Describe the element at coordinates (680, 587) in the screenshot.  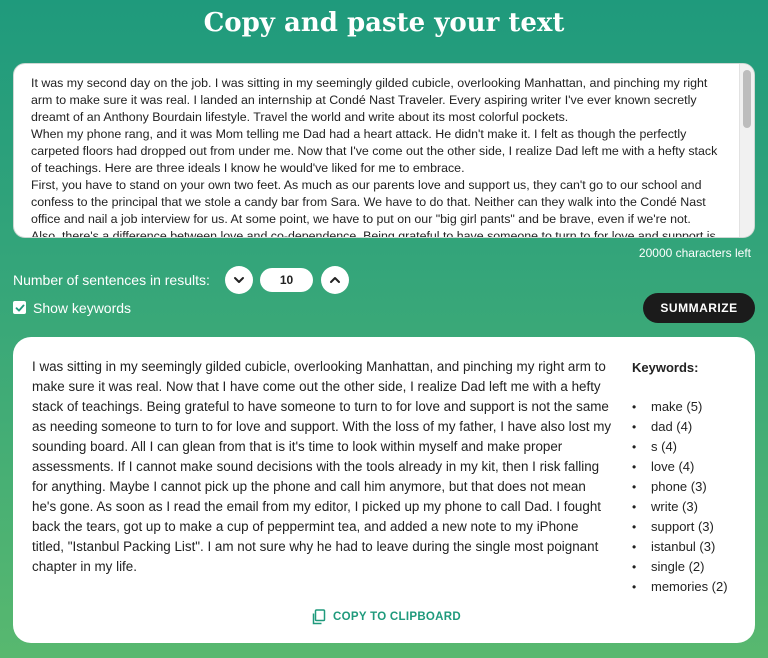
I see `keyword-item: memories (2)` at that location.